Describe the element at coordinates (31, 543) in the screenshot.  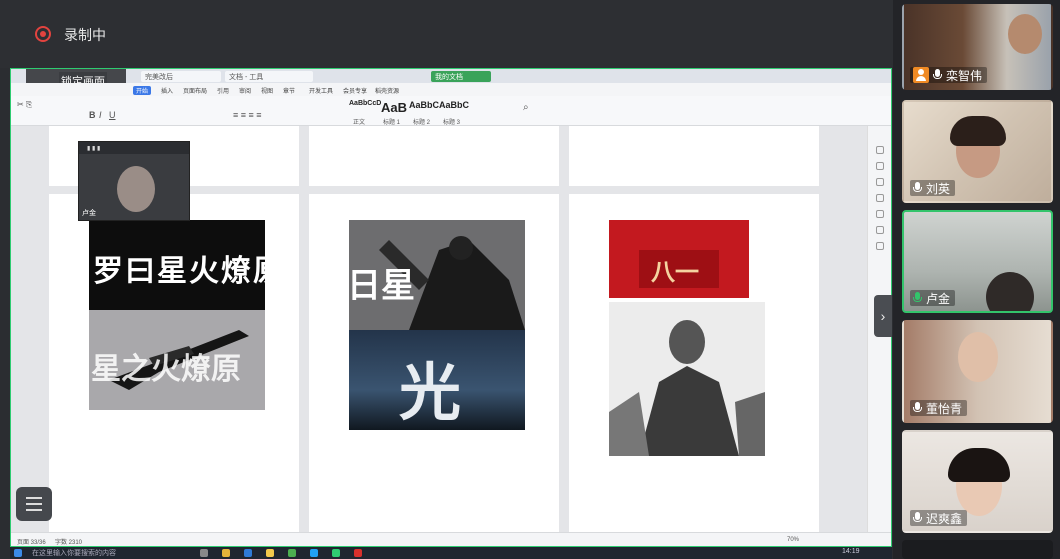
I see `status-page: 页面 33/36` at that location.